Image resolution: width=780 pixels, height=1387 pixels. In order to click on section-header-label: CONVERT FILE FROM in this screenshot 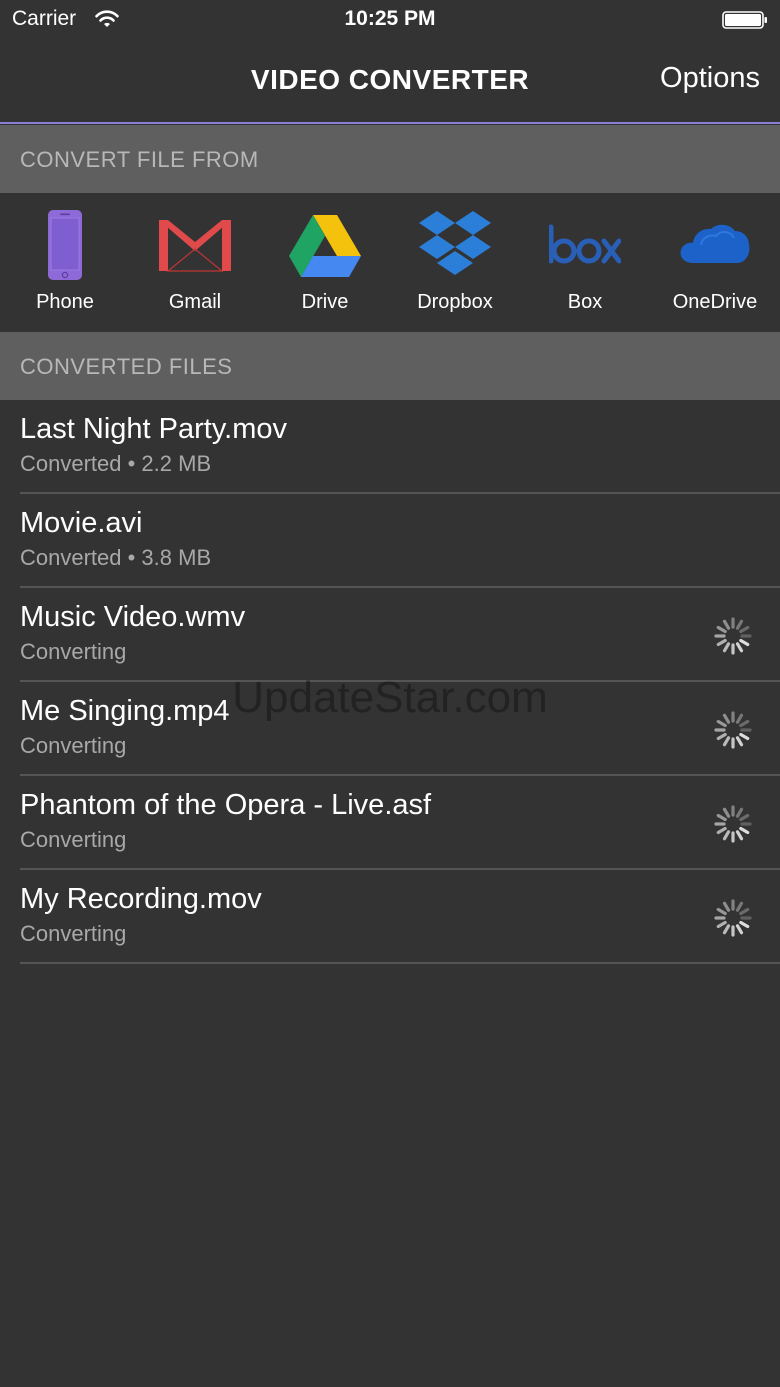, I will do `click(139, 159)`.